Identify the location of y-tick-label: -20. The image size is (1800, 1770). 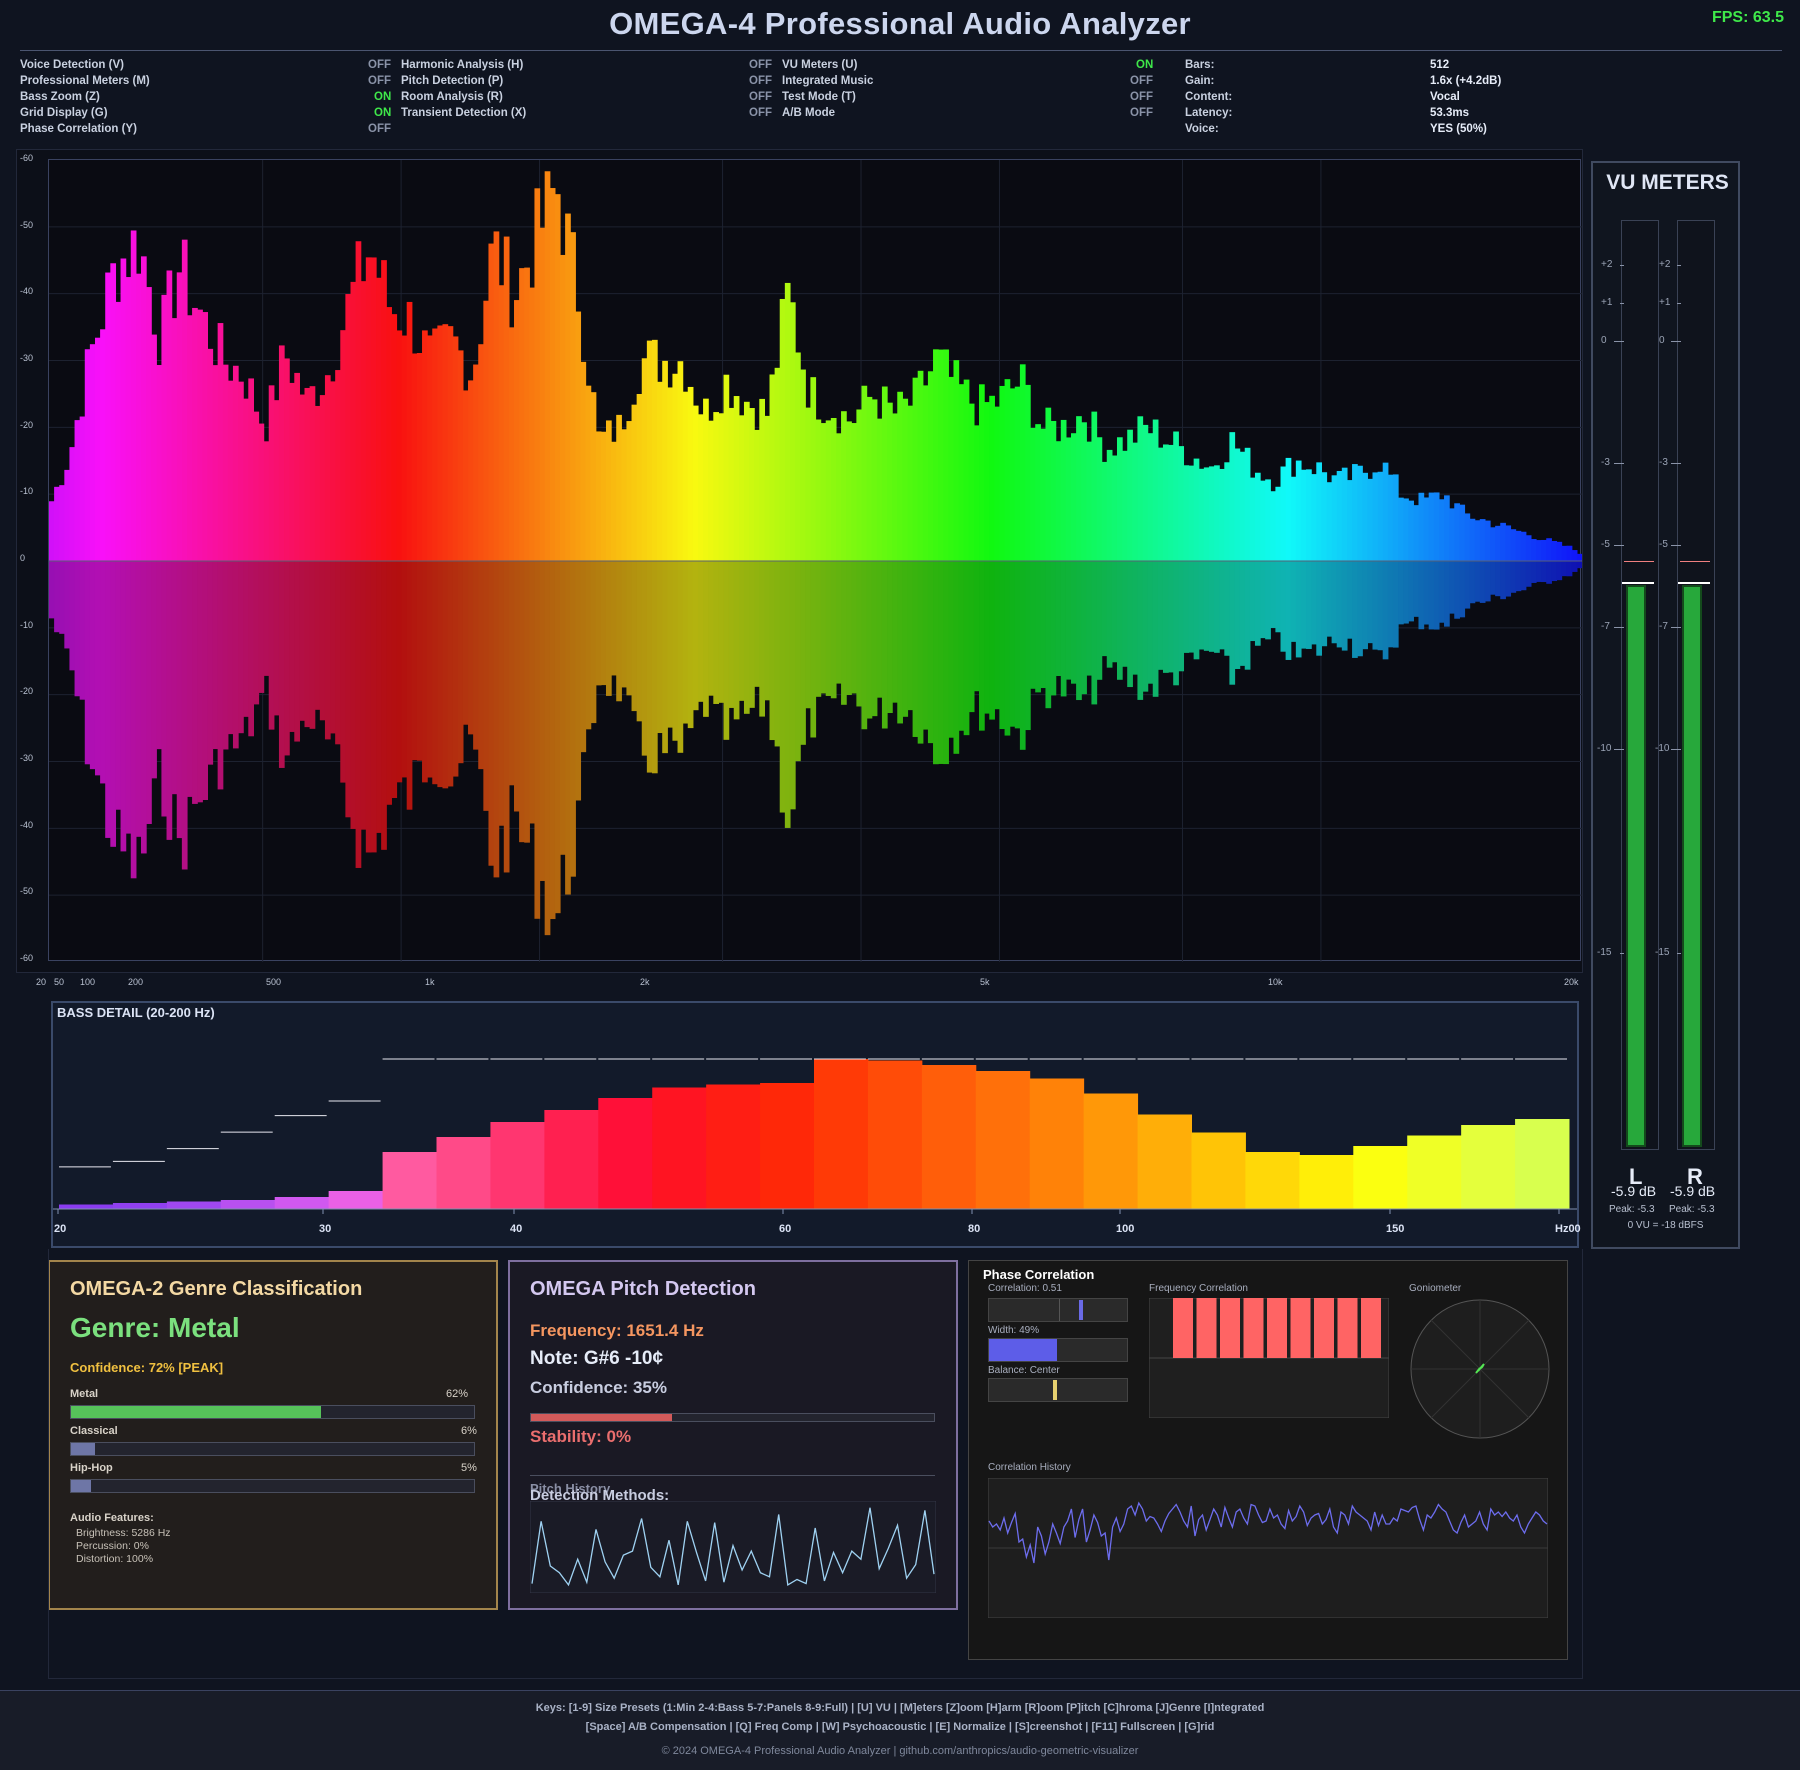
(27, 424).